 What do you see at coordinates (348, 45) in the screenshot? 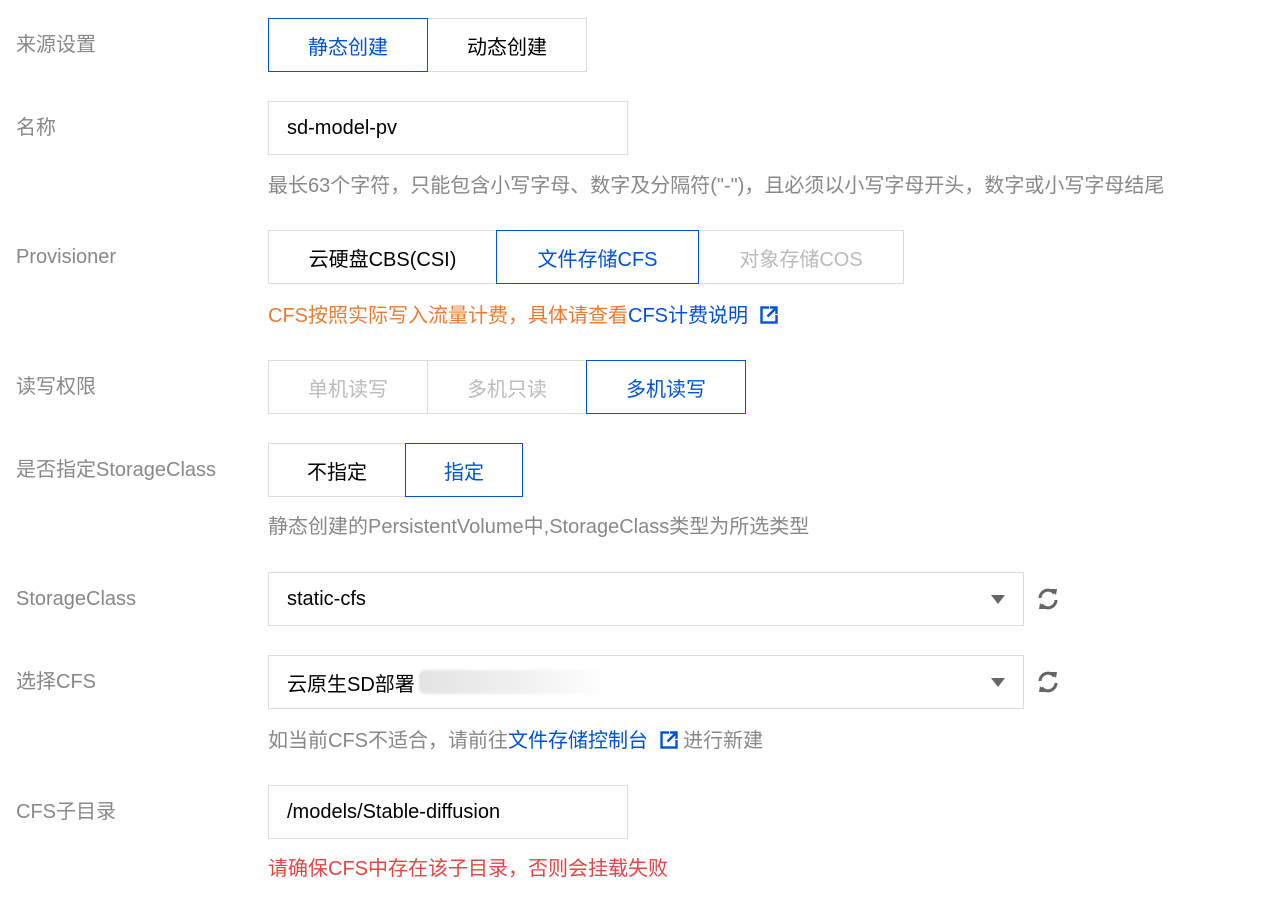
I see `source-static-option: 静态创建` at bounding box center [348, 45].